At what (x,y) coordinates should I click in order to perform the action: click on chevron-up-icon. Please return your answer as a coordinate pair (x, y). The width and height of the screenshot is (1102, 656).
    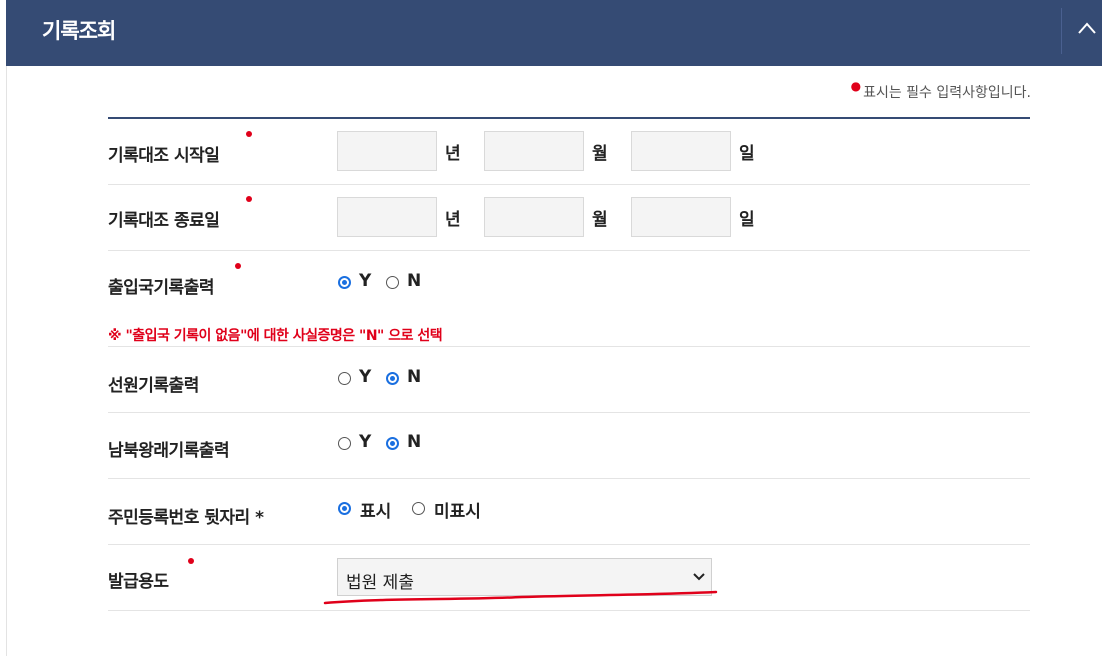
    Looking at the image, I should click on (1087, 28).